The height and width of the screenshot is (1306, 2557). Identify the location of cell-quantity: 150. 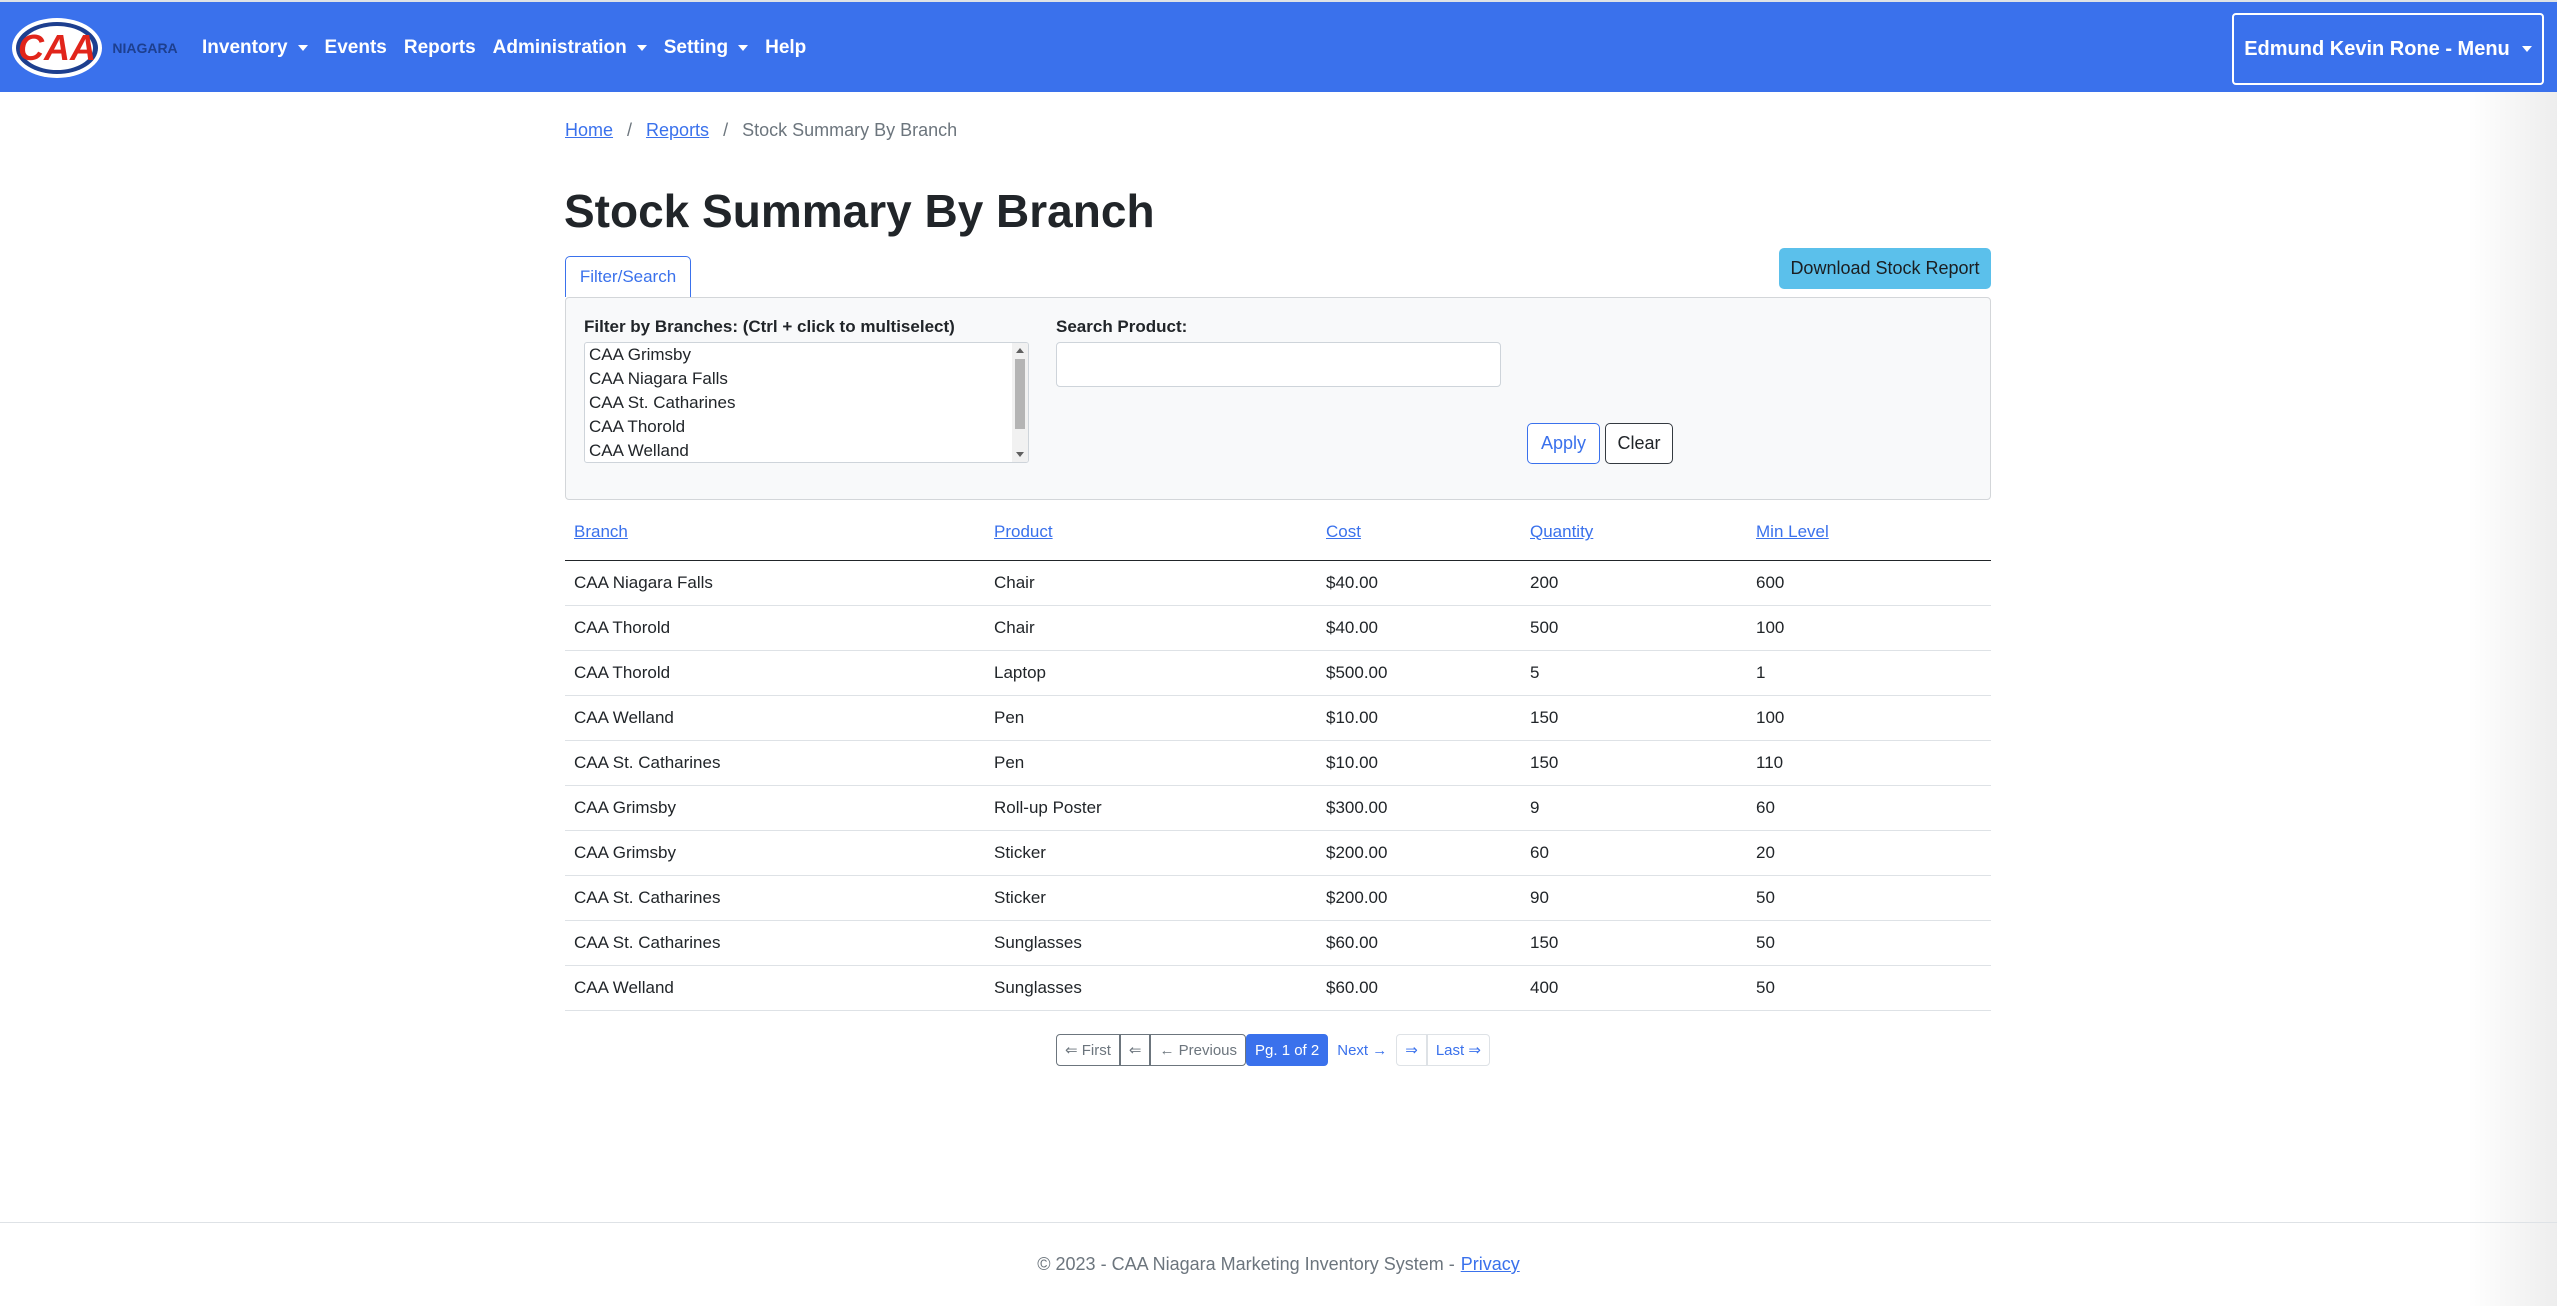
(1634, 943).